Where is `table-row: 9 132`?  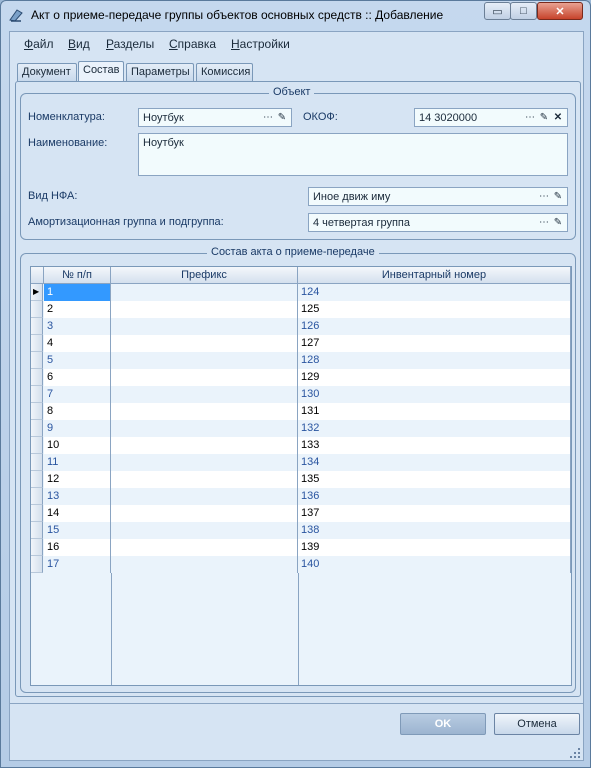 table-row: 9 132 is located at coordinates (301, 428).